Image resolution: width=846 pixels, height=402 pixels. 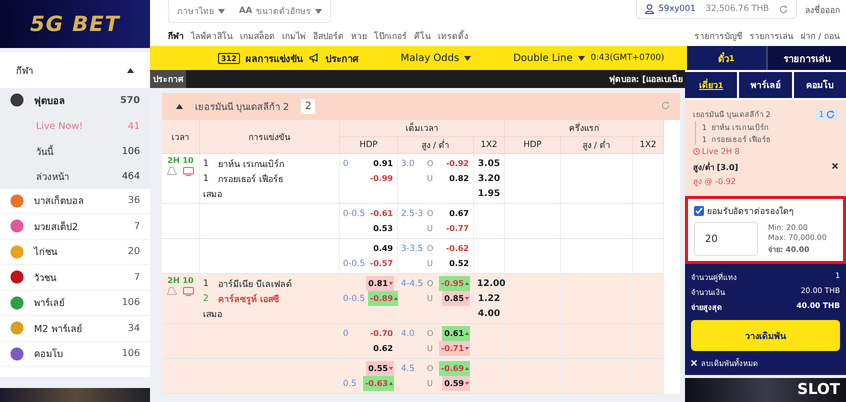 I want to click on sport-submenu-item: วันนี้ 106, so click(x=75, y=151).